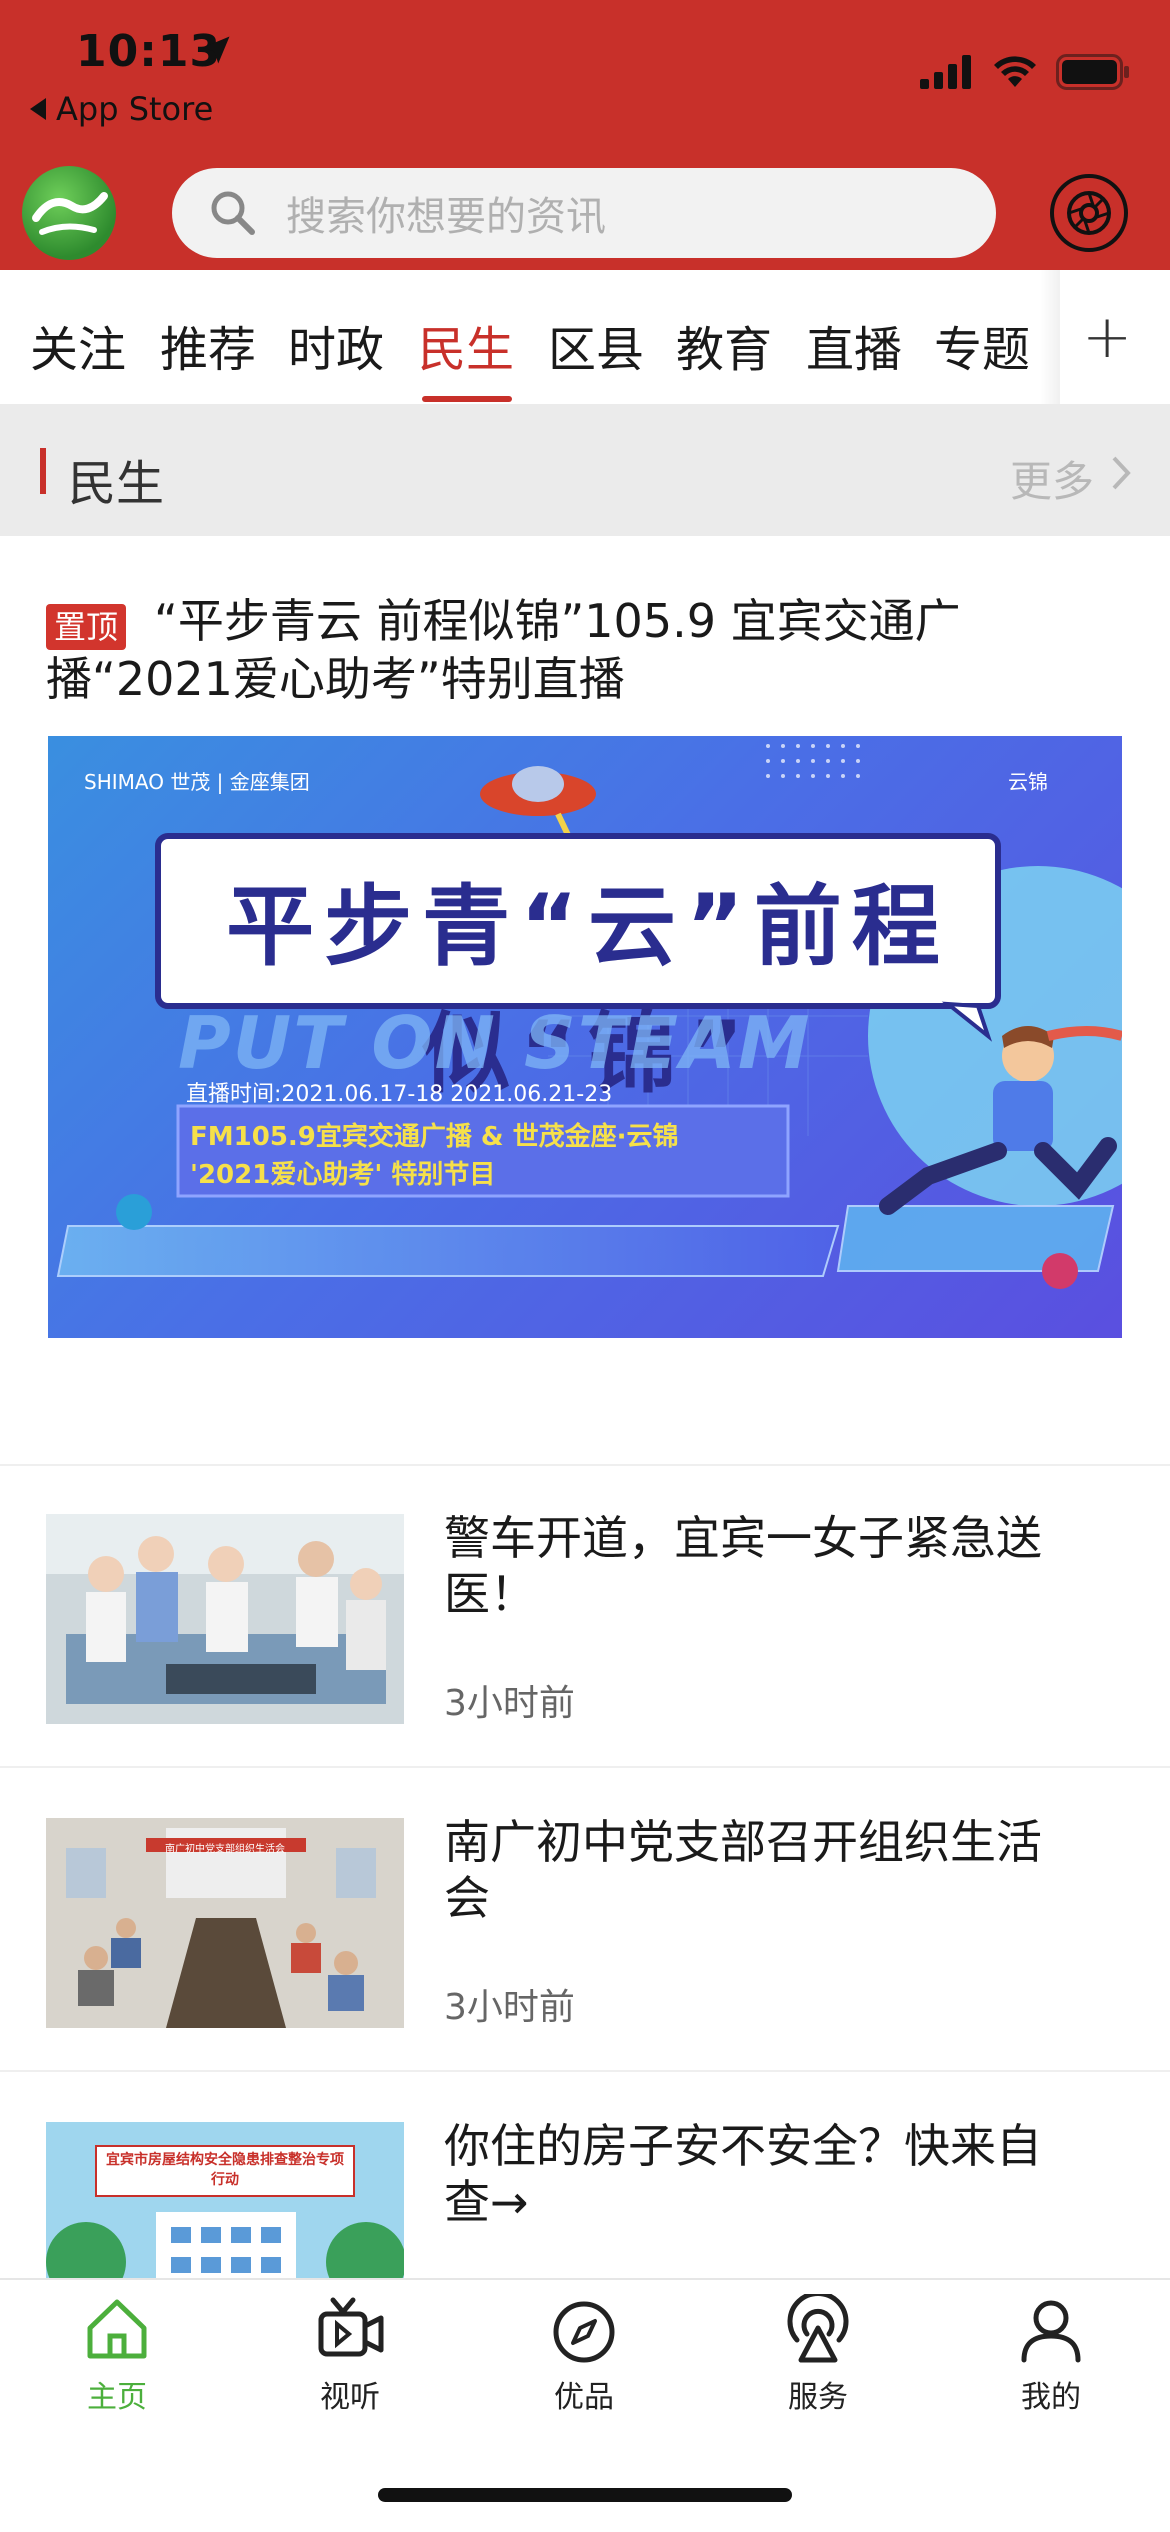 This screenshot has width=1170, height=2532. What do you see at coordinates (585, 135) in the screenshot?
I see `app-header: 10:13 App Store 搜索你想要的资讯` at bounding box center [585, 135].